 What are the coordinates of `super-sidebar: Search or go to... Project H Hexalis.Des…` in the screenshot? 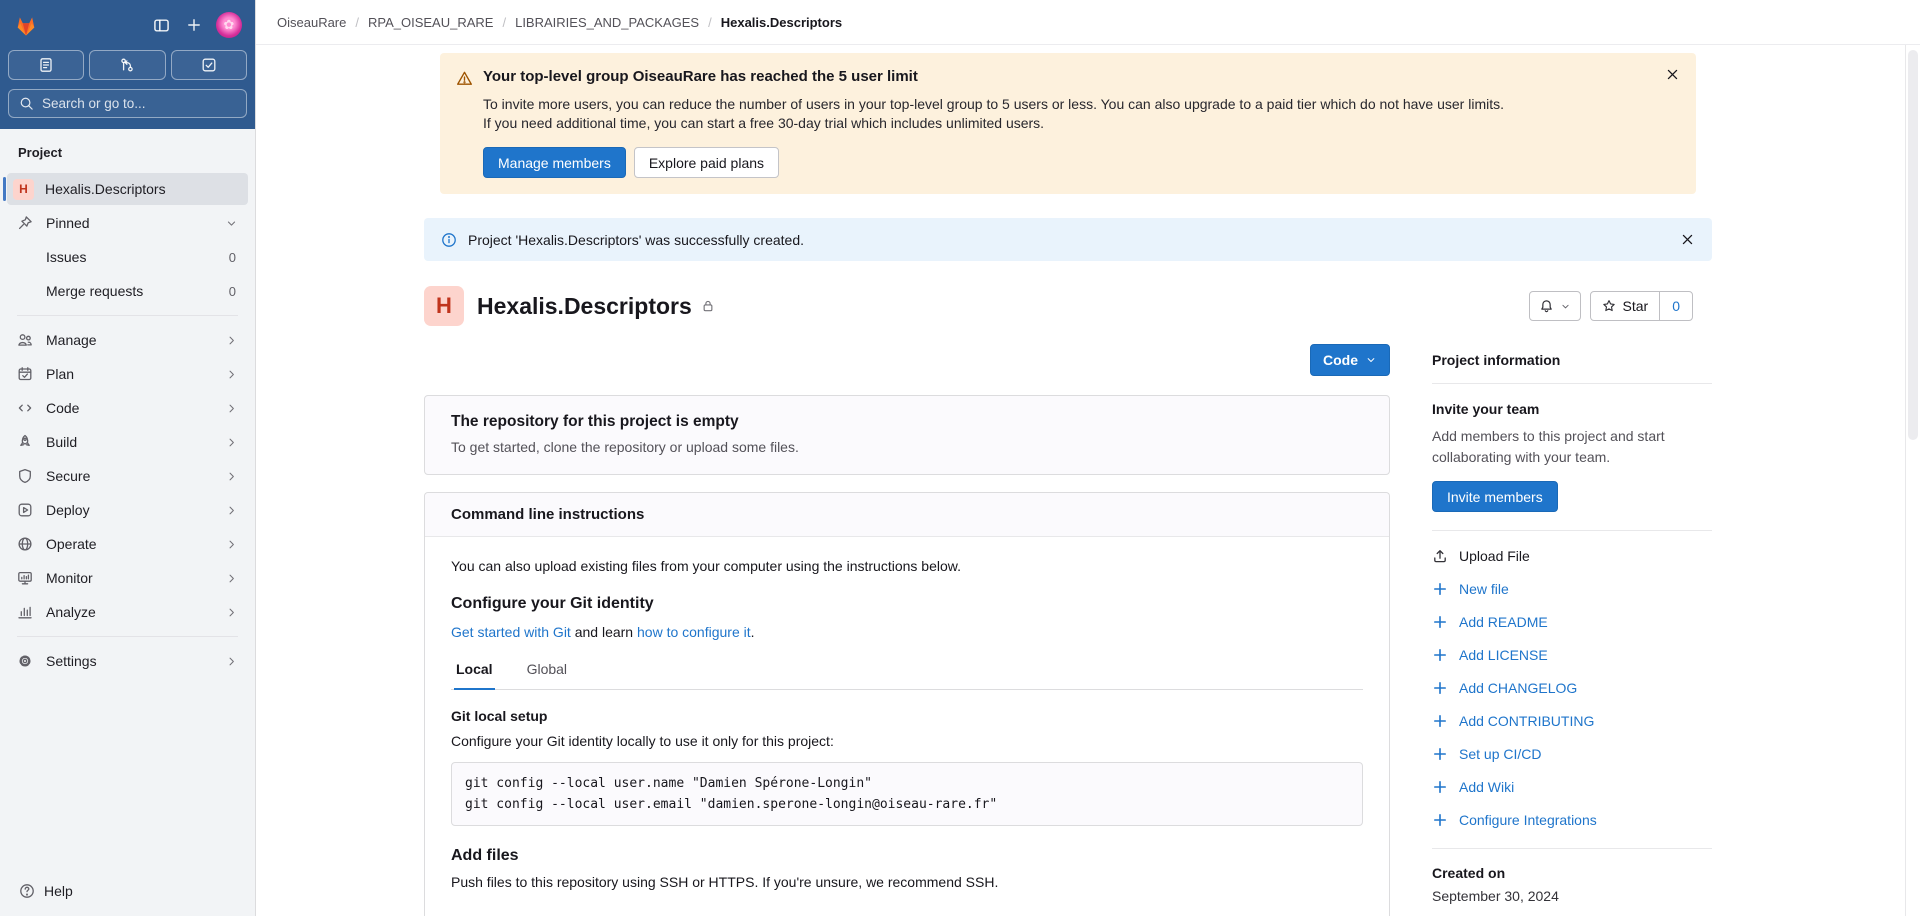 It's located at (128, 458).